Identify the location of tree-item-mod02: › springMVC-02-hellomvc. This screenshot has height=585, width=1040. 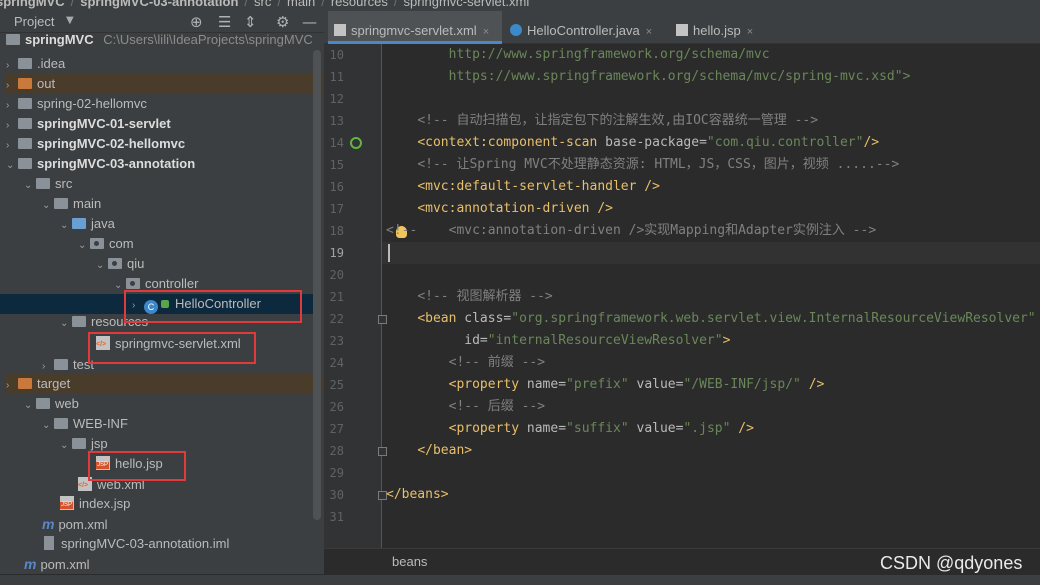
(95, 144).